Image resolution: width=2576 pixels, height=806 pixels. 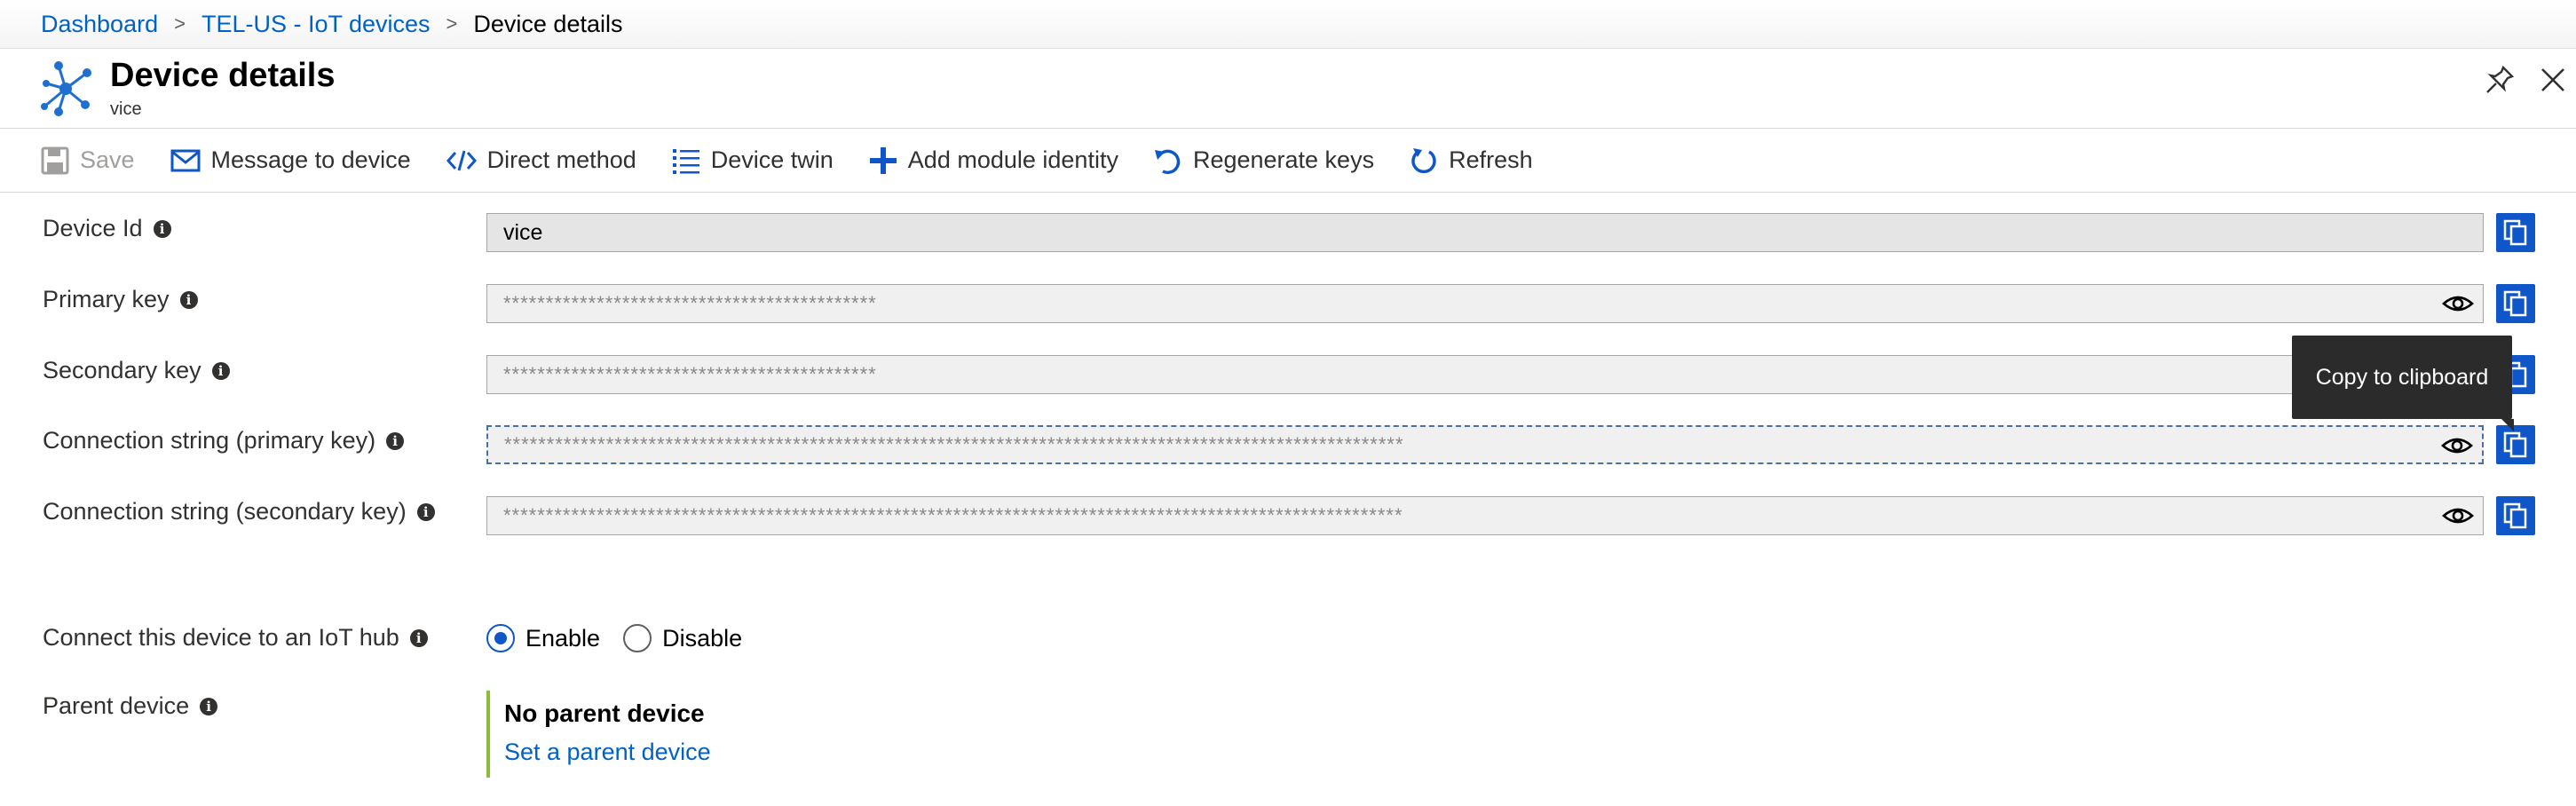 I want to click on message-label: Message to device, so click(x=310, y=159).